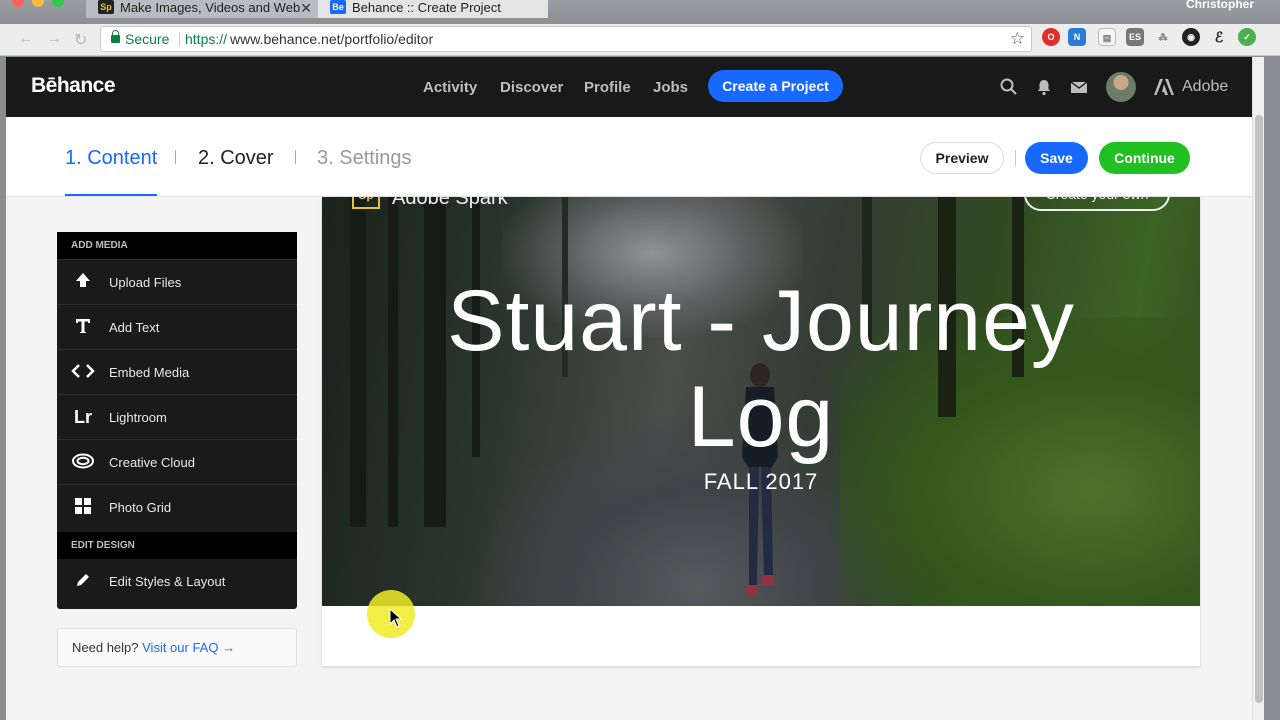 This screenshot has width=1280, height=720. What do you see at coordinates (38, 3) in the screenshot?
I see `minimize-window-icon` at bounding box center [38, 3].